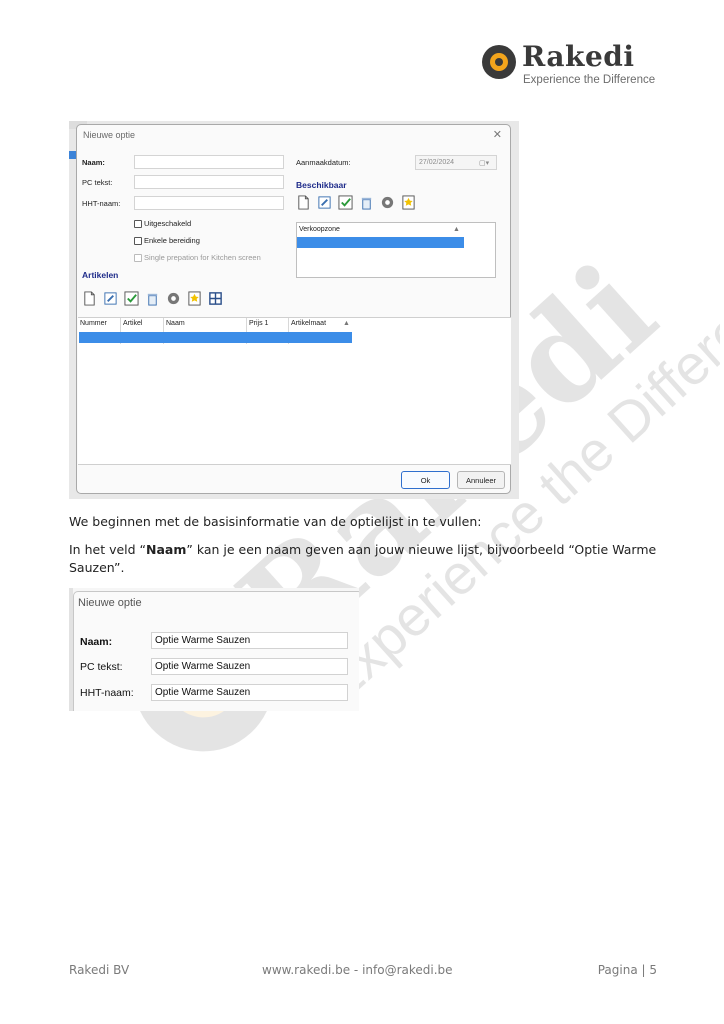 Image resolution: width=724 pixels, height=1024 pixels. What do you see at coordinates (357, 970) in the screenshot?
I see `footer-contact: www.rakedi.be - info@rakedi.be` at bounding box center [357, 970].